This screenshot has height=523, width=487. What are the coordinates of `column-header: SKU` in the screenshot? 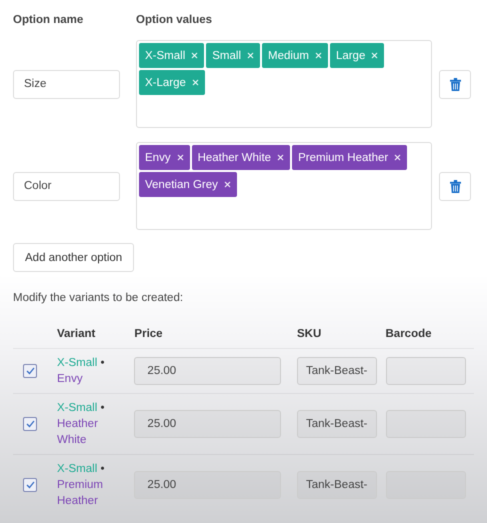 It's located at (309, 334).